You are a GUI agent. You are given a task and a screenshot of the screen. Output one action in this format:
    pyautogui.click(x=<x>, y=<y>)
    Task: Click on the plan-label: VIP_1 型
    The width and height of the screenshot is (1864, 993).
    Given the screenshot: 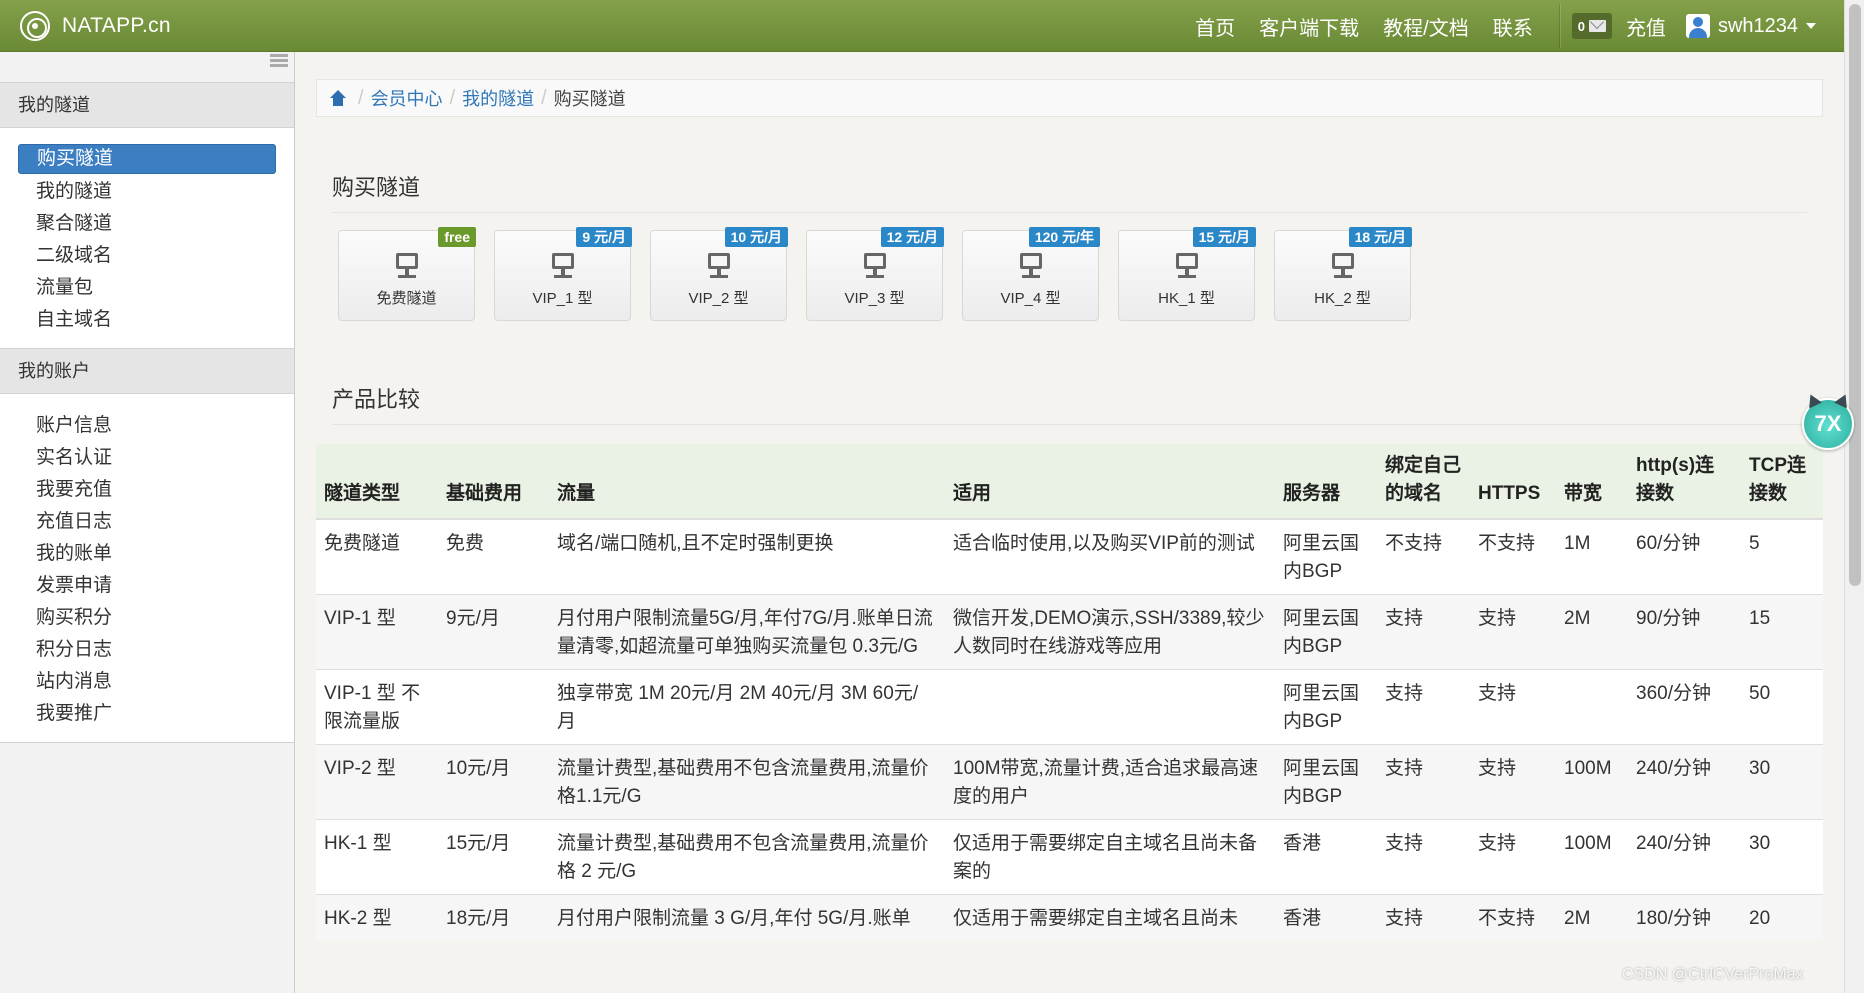 What is the action you would take?
    pyautogui.click(x=562, y=298)
    